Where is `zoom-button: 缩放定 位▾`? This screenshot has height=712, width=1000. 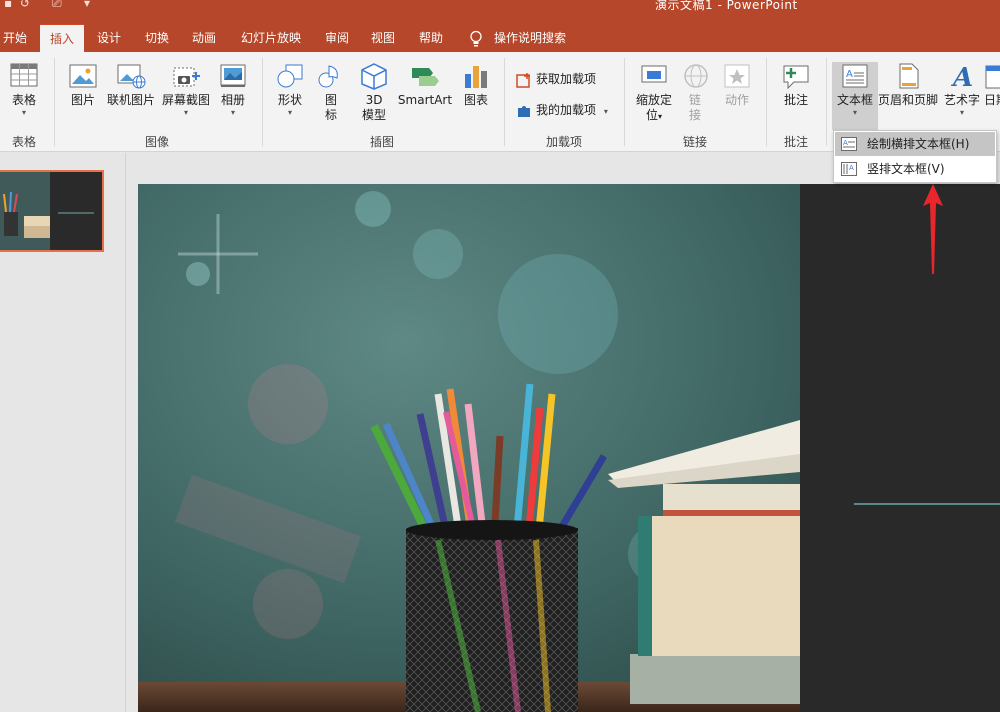
zoom-button: 缩放定 位▾ is located at coordinates (654, 93).